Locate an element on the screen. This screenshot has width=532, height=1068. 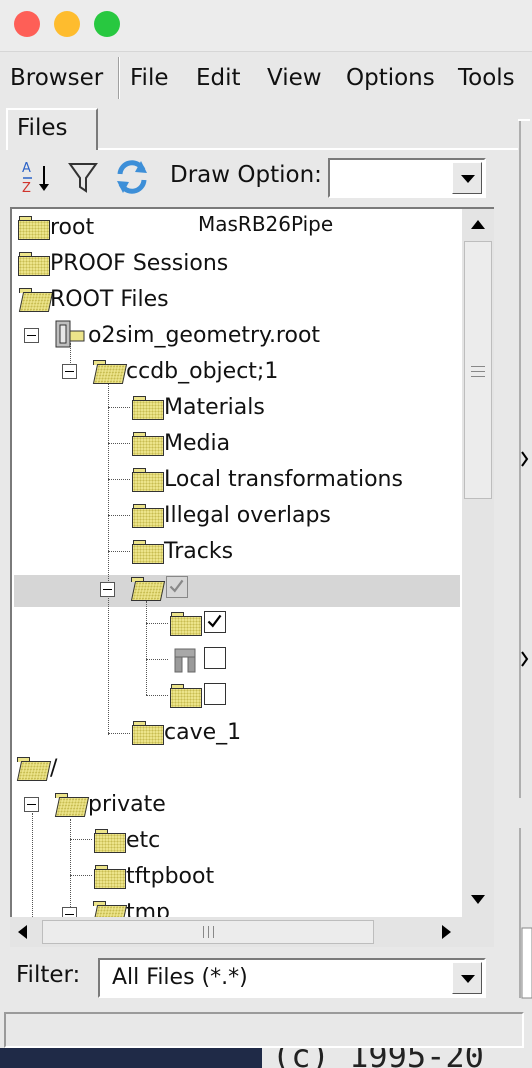
tree-item-local-transformations: Local transformations is located at coordinates (283, 480).